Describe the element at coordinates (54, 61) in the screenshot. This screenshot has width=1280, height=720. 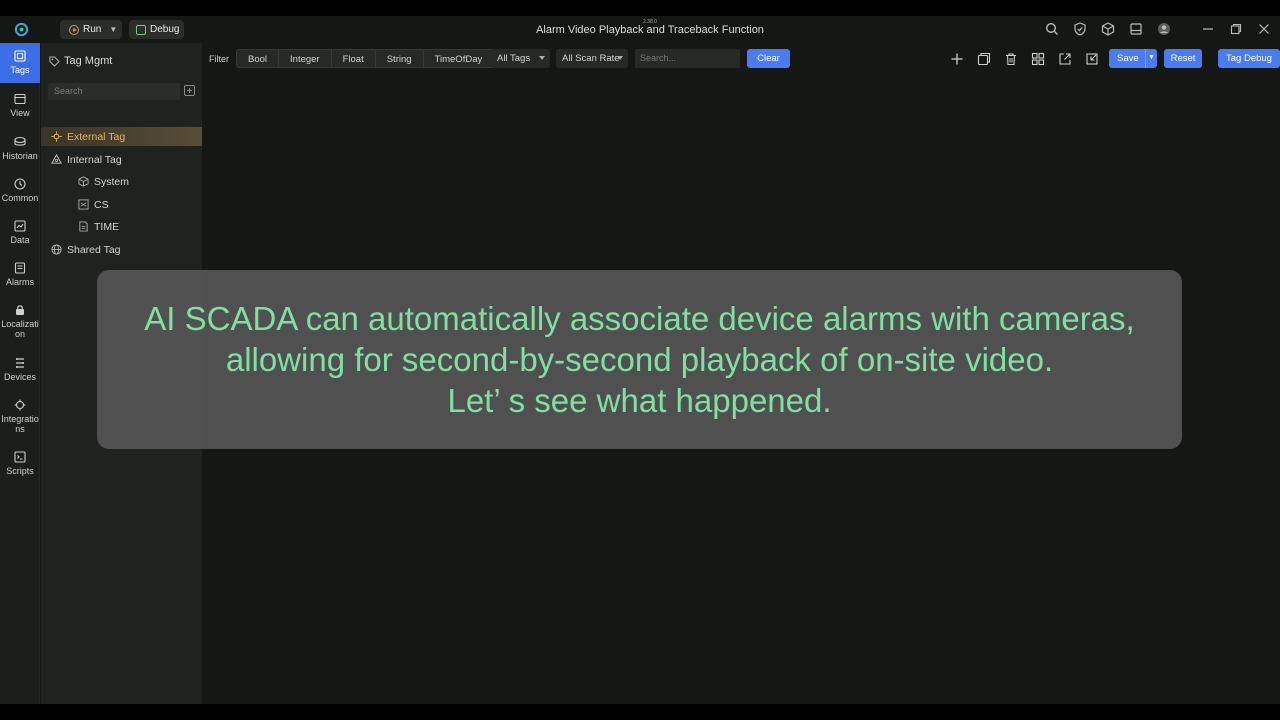
I see `tag-icon` at that location.